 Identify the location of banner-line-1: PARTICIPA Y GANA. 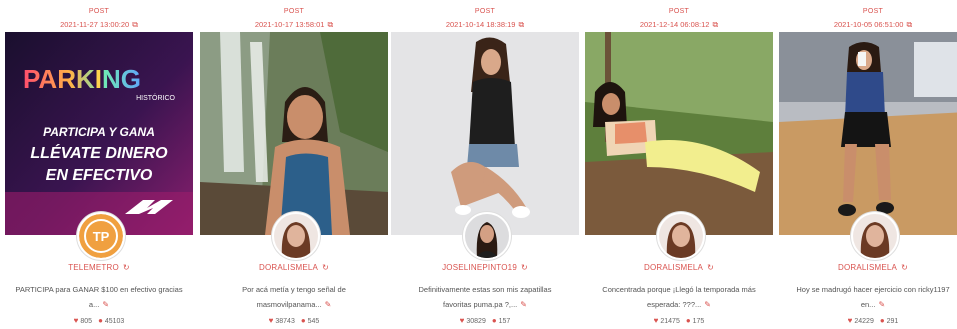
(99, 132).